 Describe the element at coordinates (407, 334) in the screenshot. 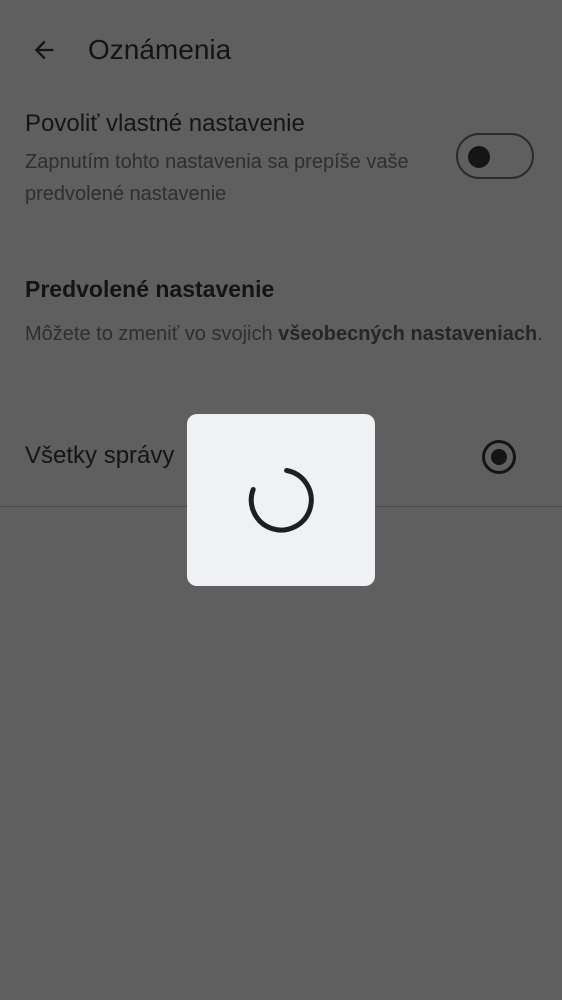

I see `general-settings-link: všeobecných nastaveniach` at that location.